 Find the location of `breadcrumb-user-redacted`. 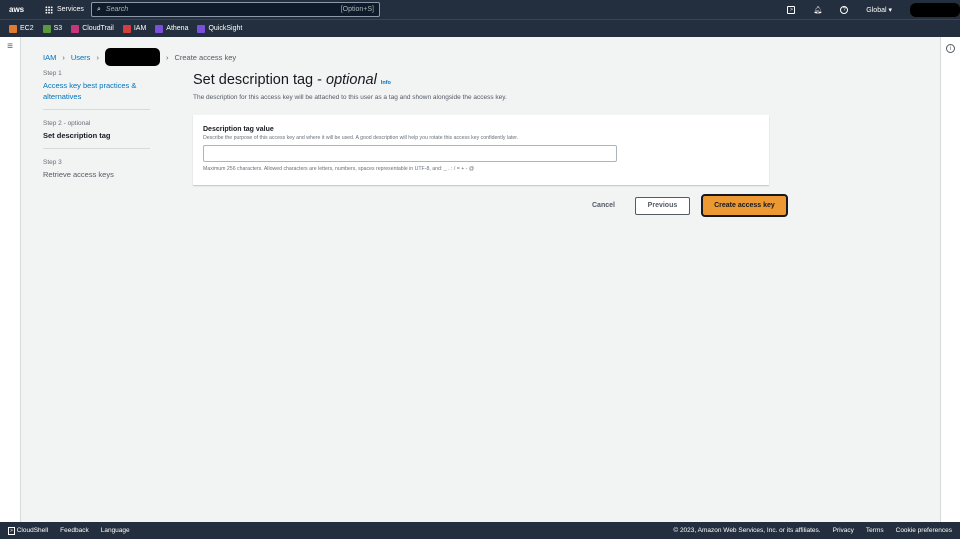

breadcrumb-user-redacted is located at coordinates (132, 57).